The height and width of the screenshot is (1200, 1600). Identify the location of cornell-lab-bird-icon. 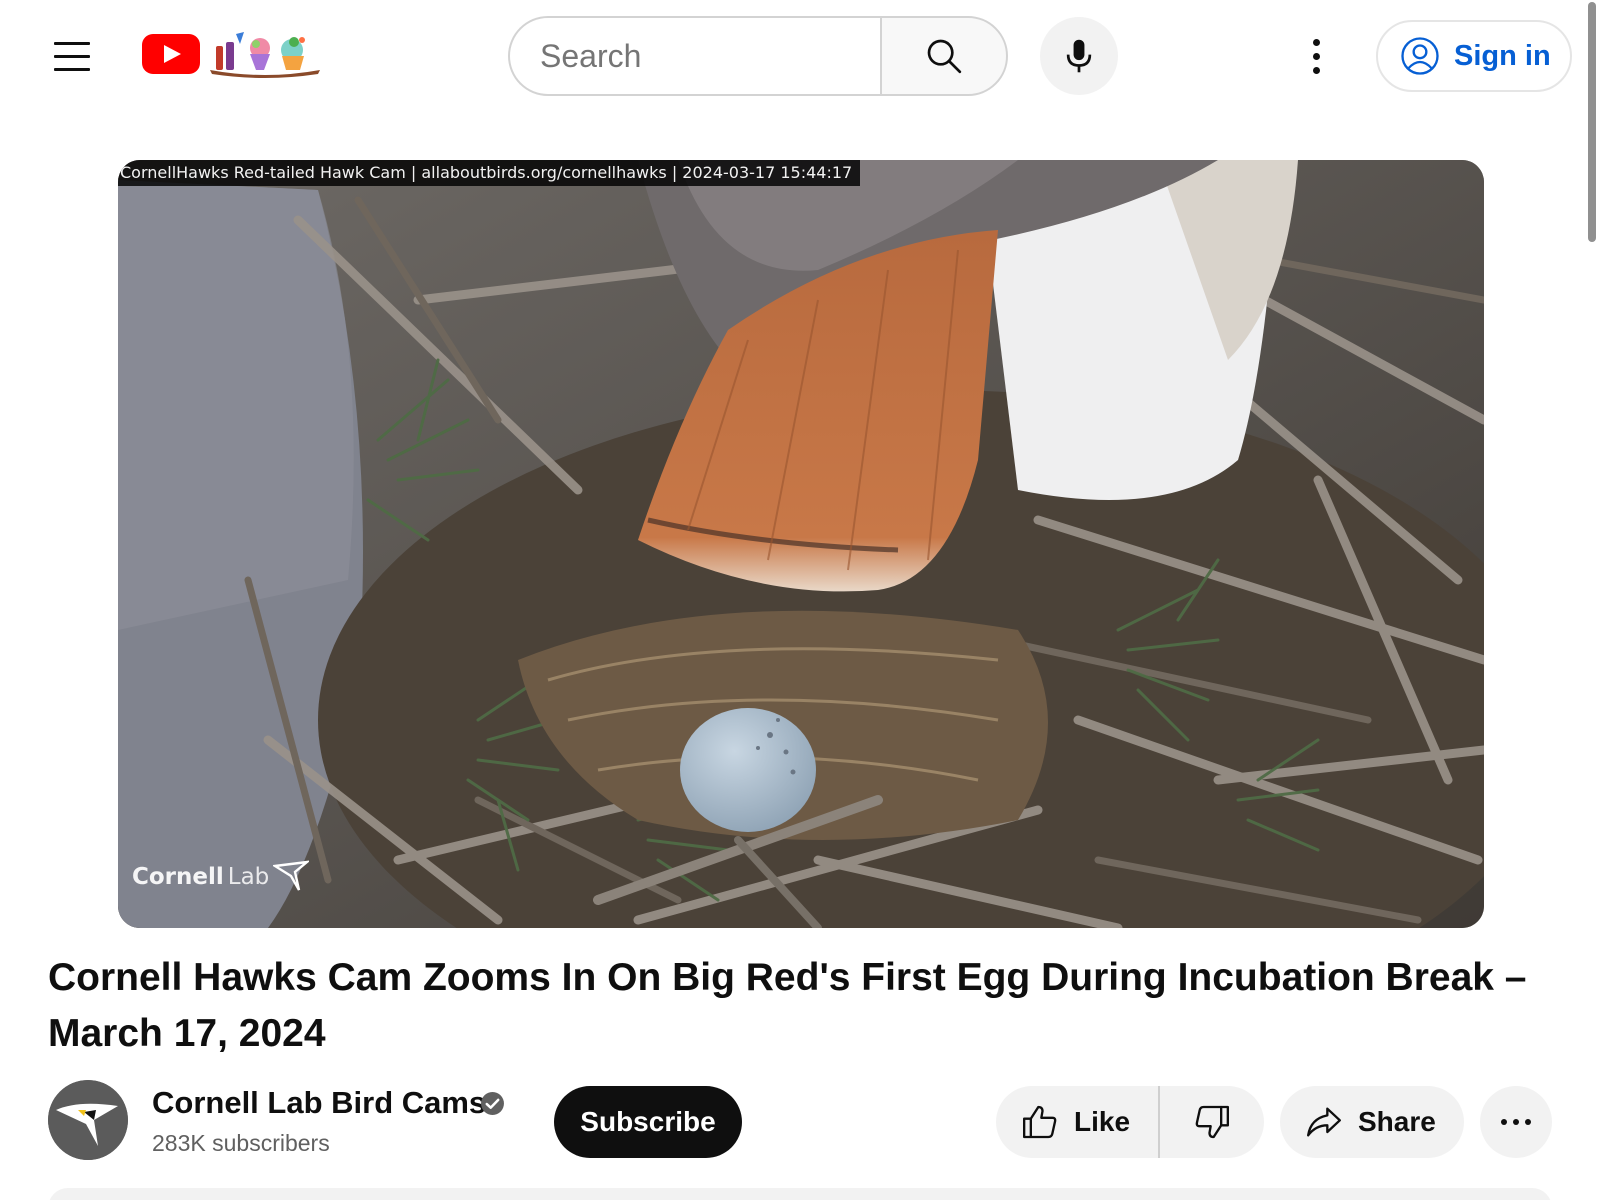
(291, 875).